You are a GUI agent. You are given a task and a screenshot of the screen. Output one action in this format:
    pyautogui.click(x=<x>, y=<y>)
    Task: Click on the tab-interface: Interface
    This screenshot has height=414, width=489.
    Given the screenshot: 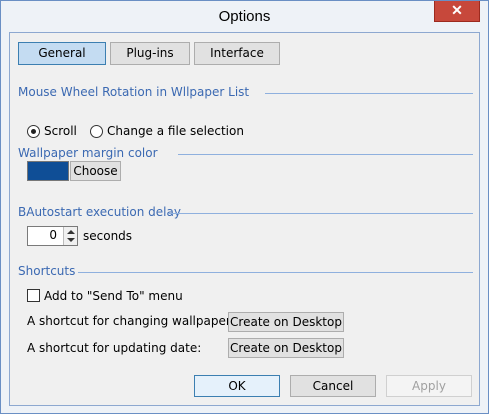 What is the action you would take?
    pyautogui.click(x=237, y=53)
    